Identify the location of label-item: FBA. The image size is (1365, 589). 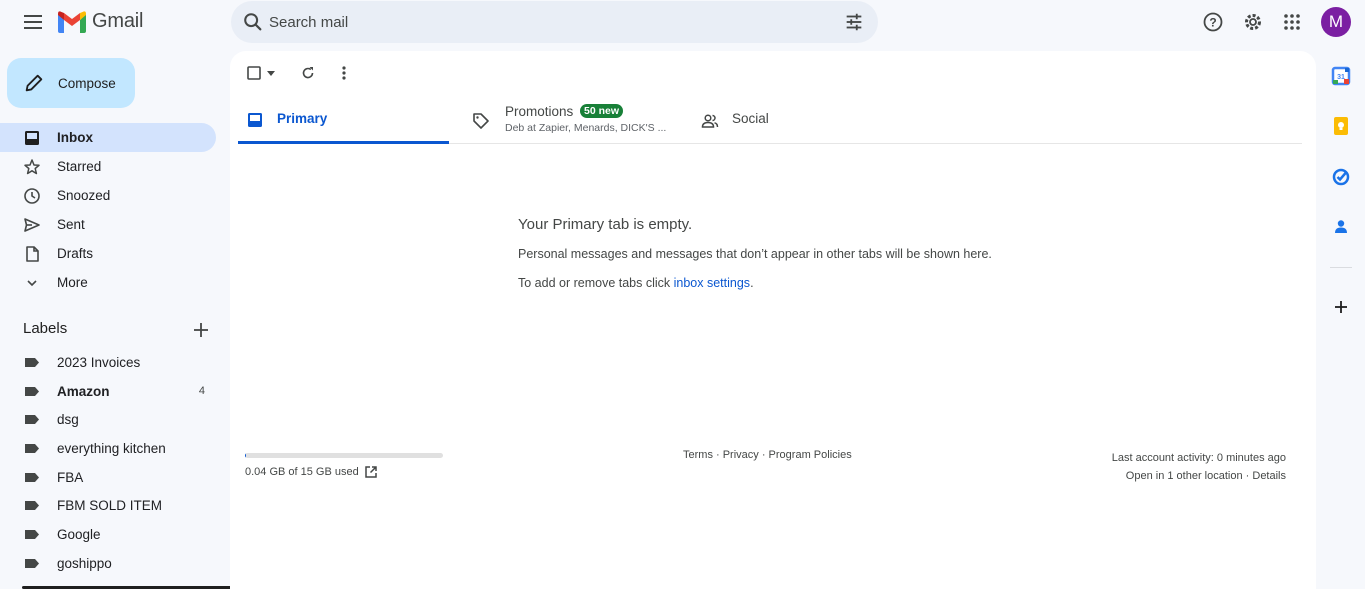
(108, 477).